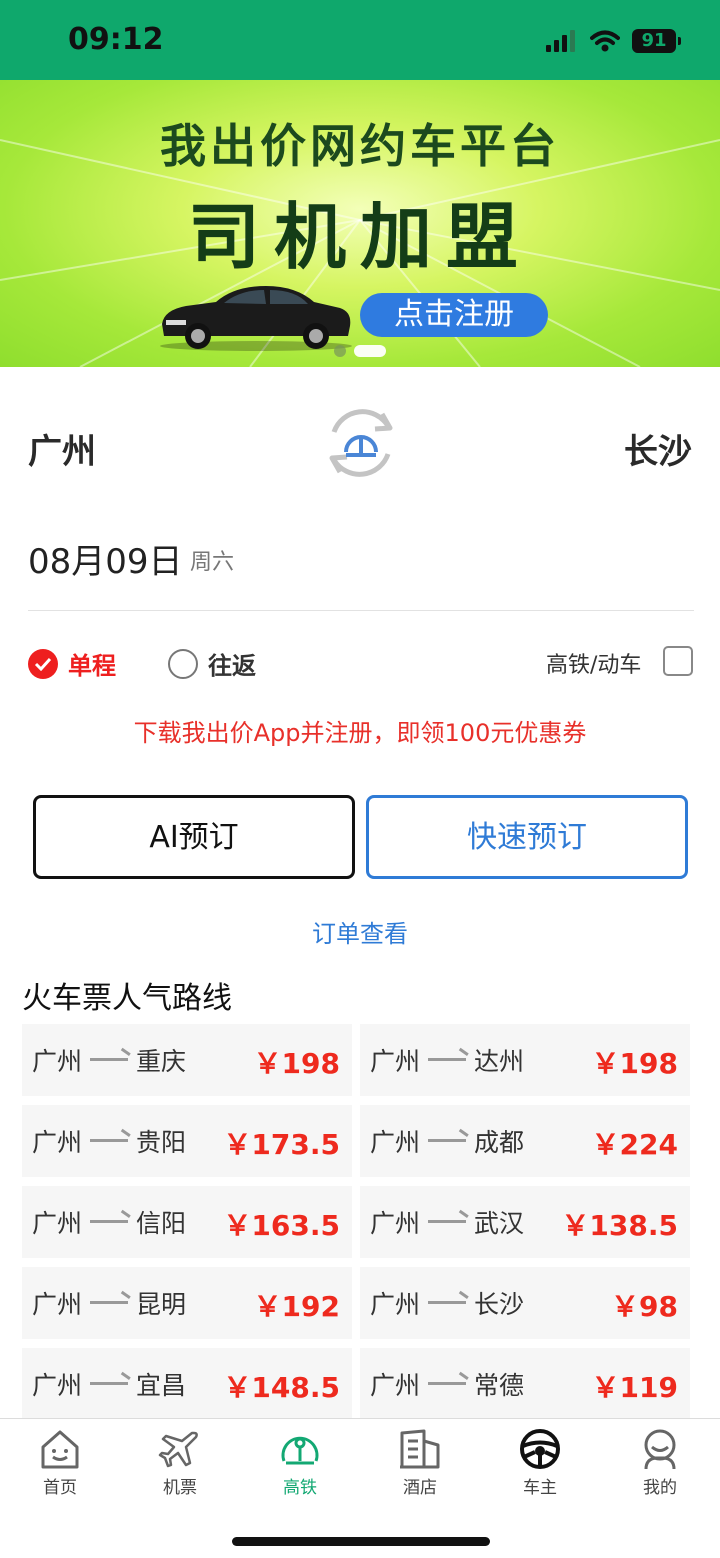  What do you see at coordinates (161, 1061) in the screenshot?
I see `route-to: 重庆` at bounding box center [161, 1061].